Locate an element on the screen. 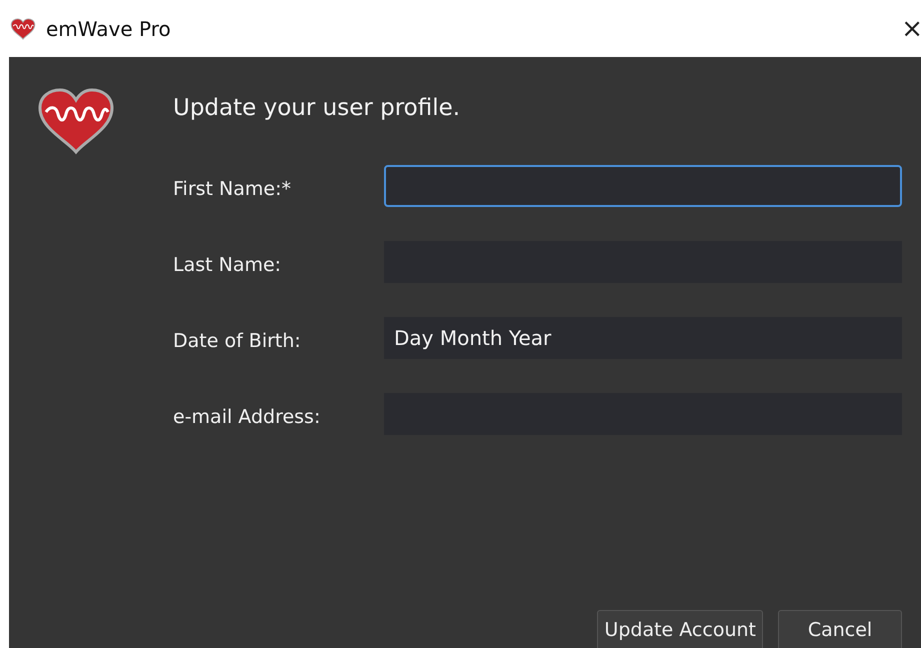 This screenshot has width=921, height=648. field-label: First Name:* is located at coordinates (232, 189).